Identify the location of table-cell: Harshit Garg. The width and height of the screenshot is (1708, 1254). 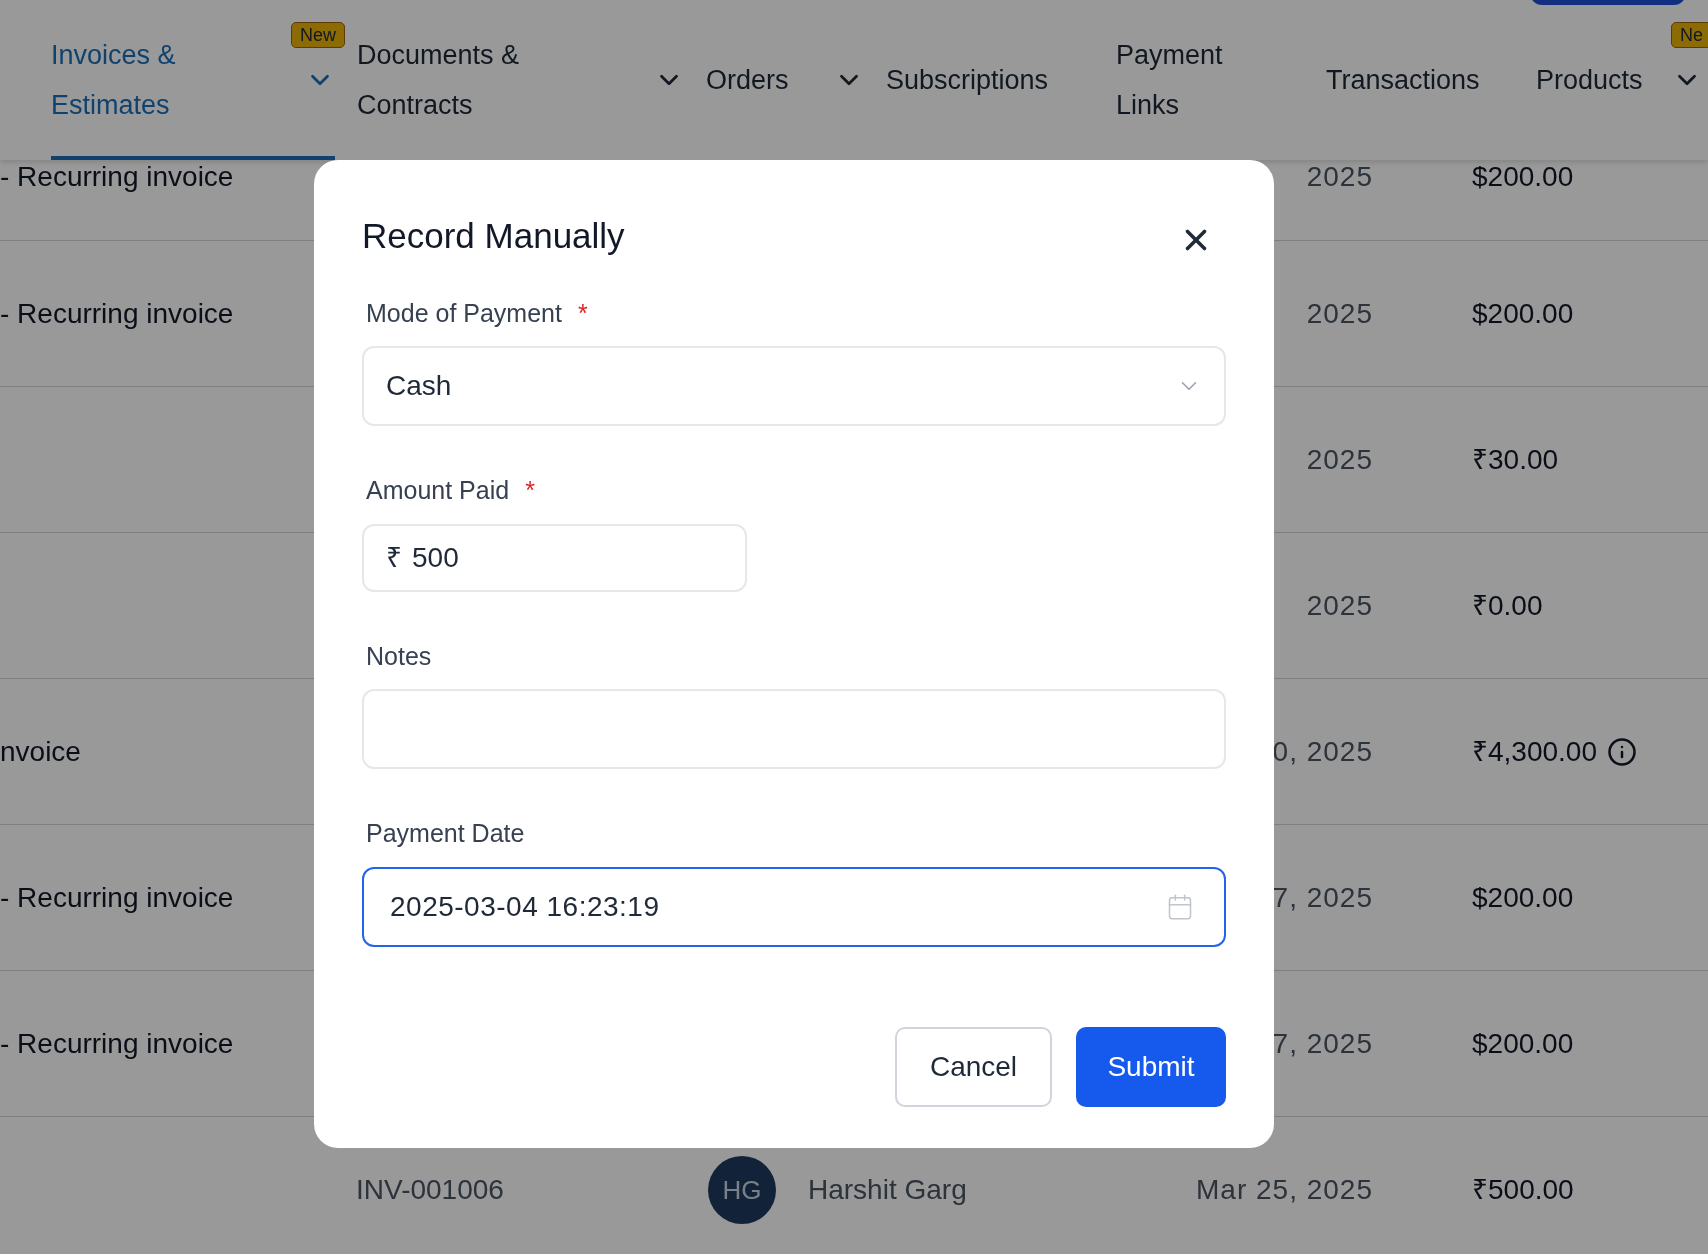
(887, 1189).